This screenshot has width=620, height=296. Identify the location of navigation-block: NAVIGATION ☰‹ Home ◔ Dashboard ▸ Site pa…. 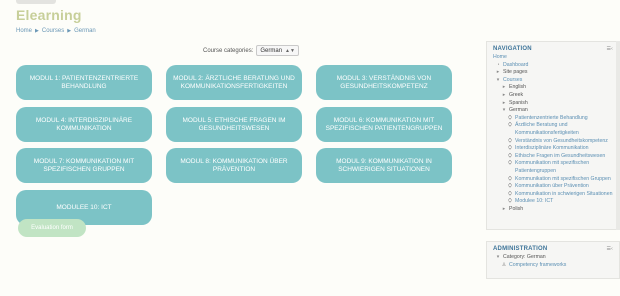
(553, 135).